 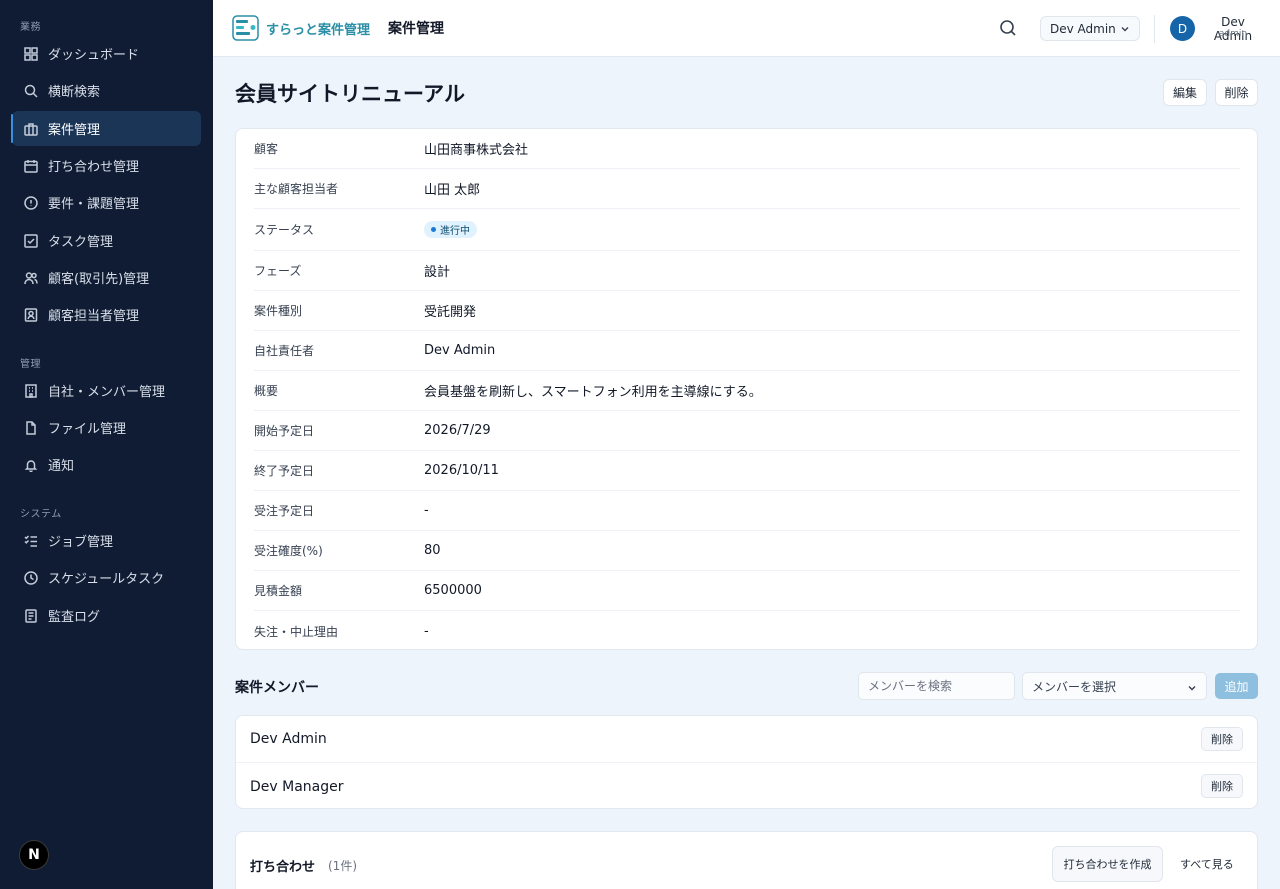 I want to click on meetings-card: 打ち合わせ (1件) 打ち合わせを作成 すべて見る, so click(x=746, y=860).